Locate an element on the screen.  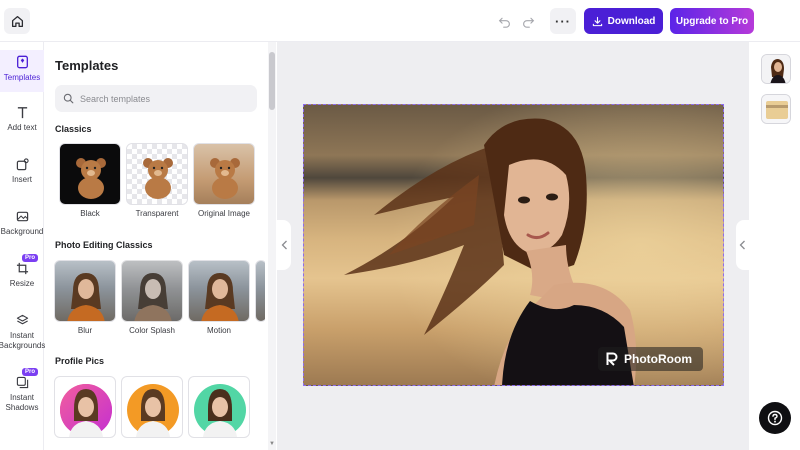
rail-label: Instant Backgrounds is located at coordinates (23, 340).